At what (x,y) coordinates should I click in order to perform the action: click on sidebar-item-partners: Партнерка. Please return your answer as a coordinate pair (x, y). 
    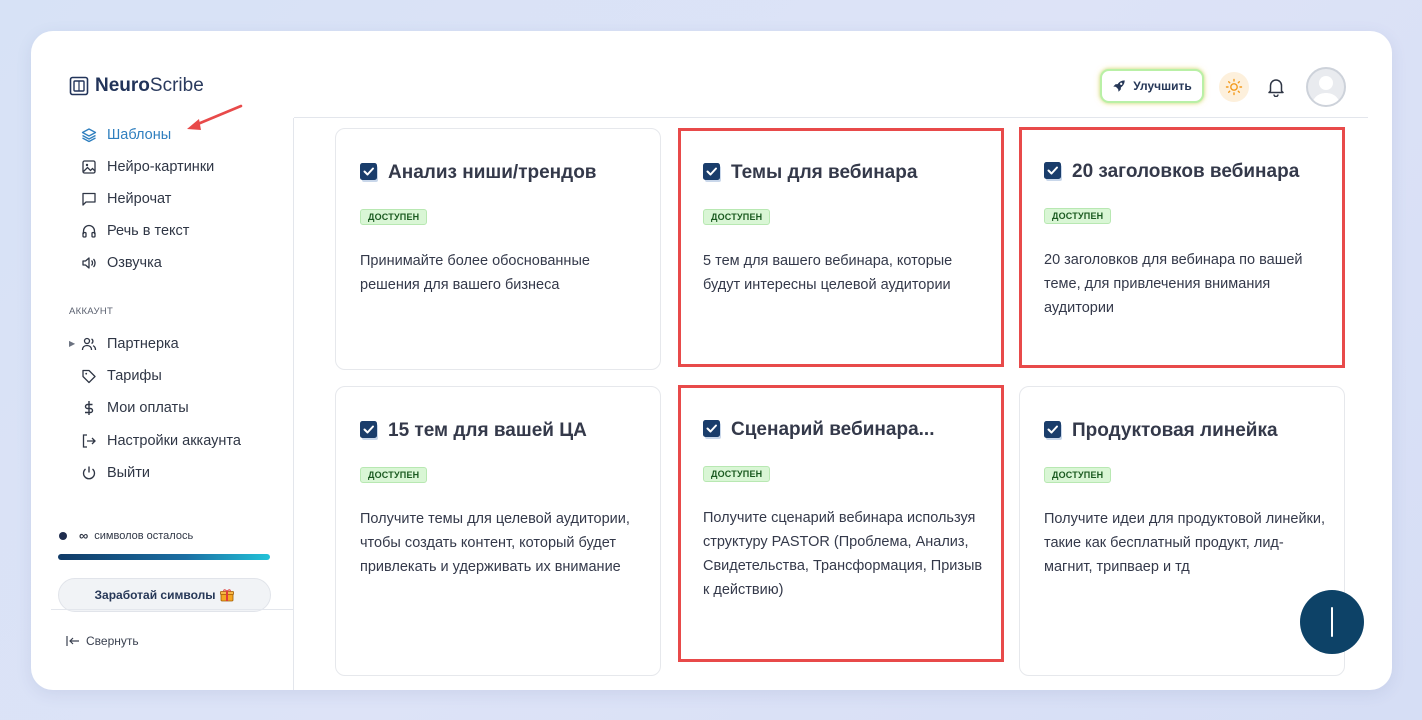
    Looking at the image, I should click on (130, 344).